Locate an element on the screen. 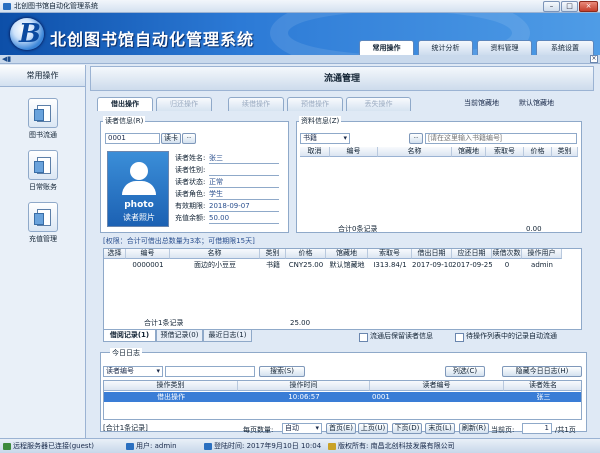 The image size is (600, 453). person-body is located at coordinates (139, 188).